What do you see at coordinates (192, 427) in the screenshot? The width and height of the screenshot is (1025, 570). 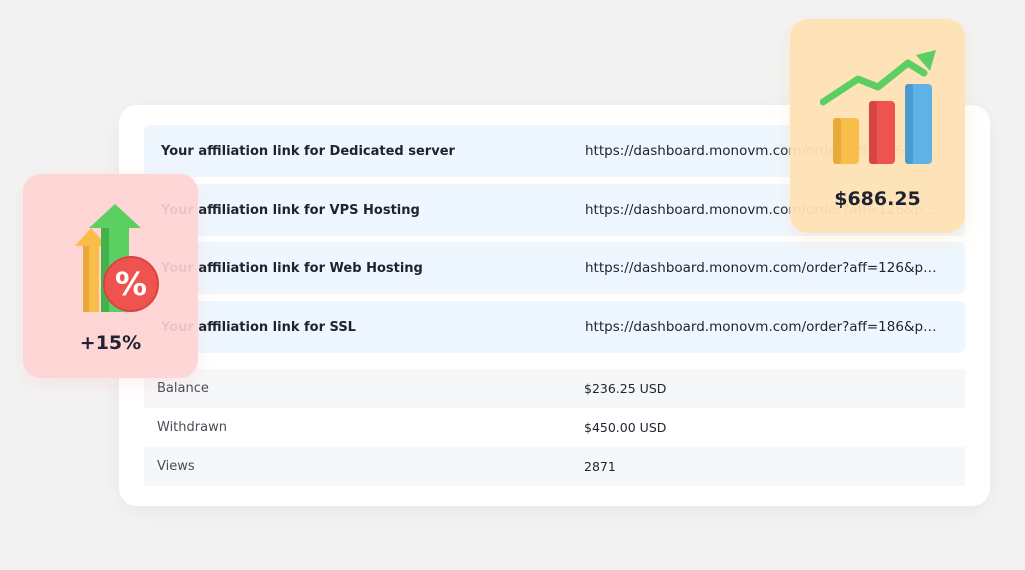 I see `stat-label: Withdrawn` at bounding box center [192, 427].